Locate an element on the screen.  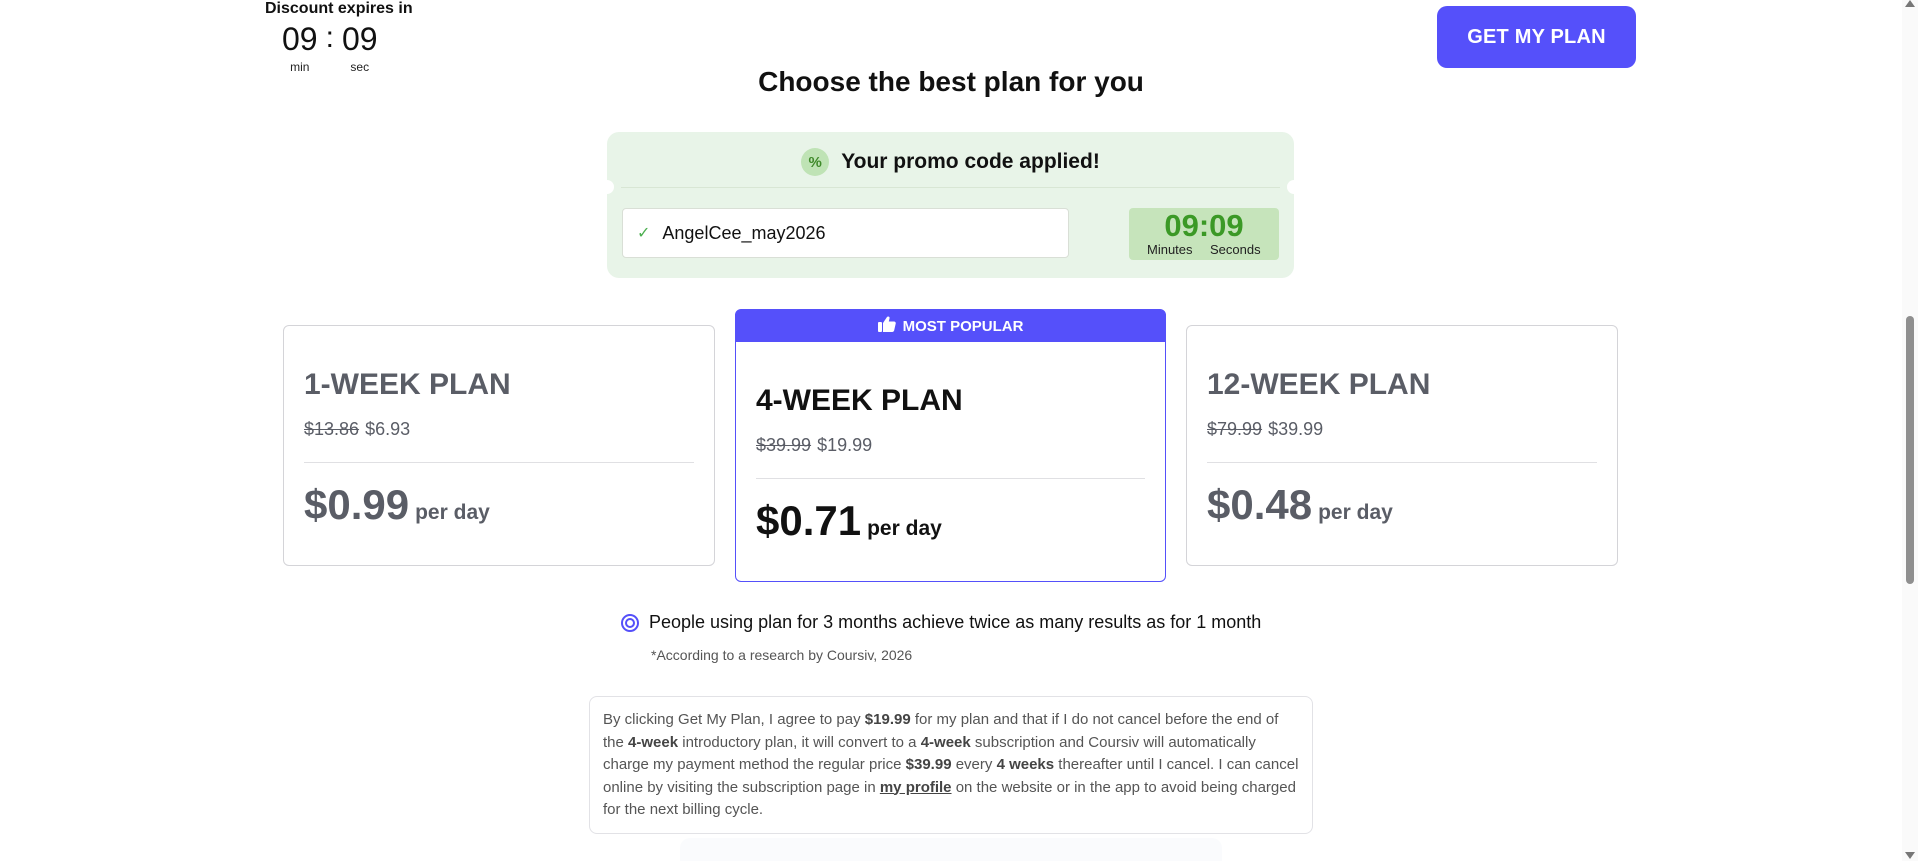
plan-old-price: $39.99 is located at coordinates (784, 445).